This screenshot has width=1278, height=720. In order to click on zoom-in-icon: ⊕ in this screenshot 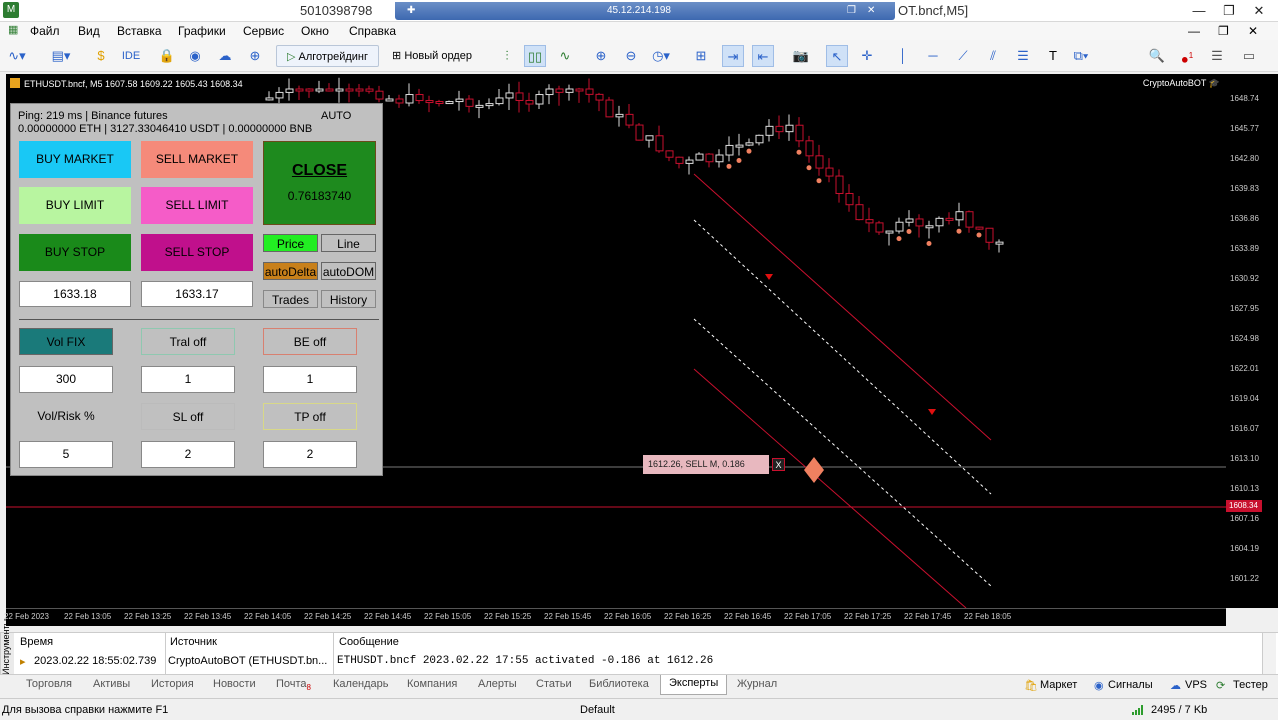, I will do `click(601, 56)`.